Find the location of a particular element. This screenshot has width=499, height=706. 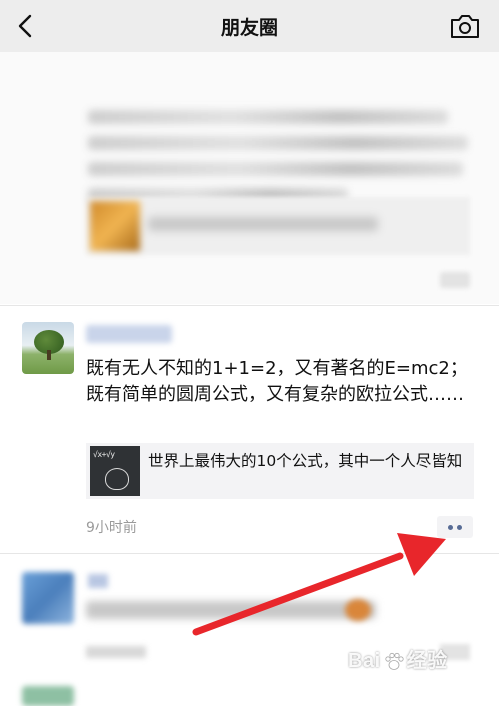

next-post-time-blurred is located at coordinates (116, 652).